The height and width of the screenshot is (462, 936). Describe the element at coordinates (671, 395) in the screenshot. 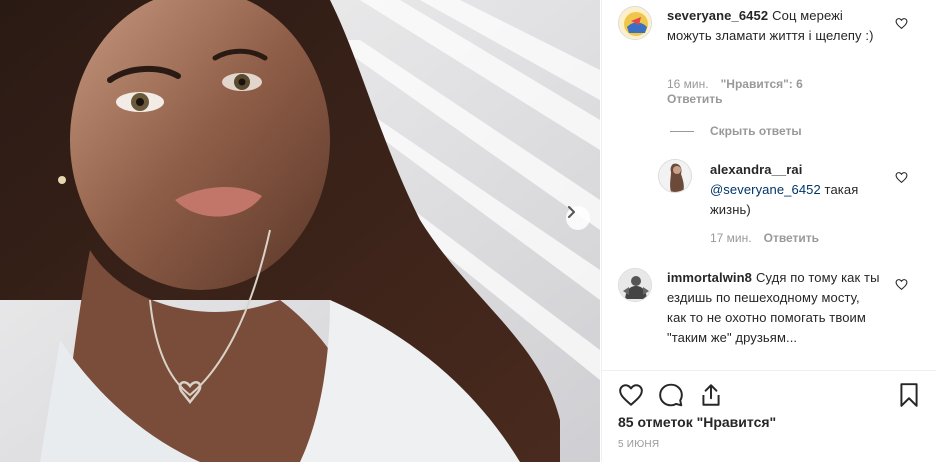

I see `comment-icon` at that location.